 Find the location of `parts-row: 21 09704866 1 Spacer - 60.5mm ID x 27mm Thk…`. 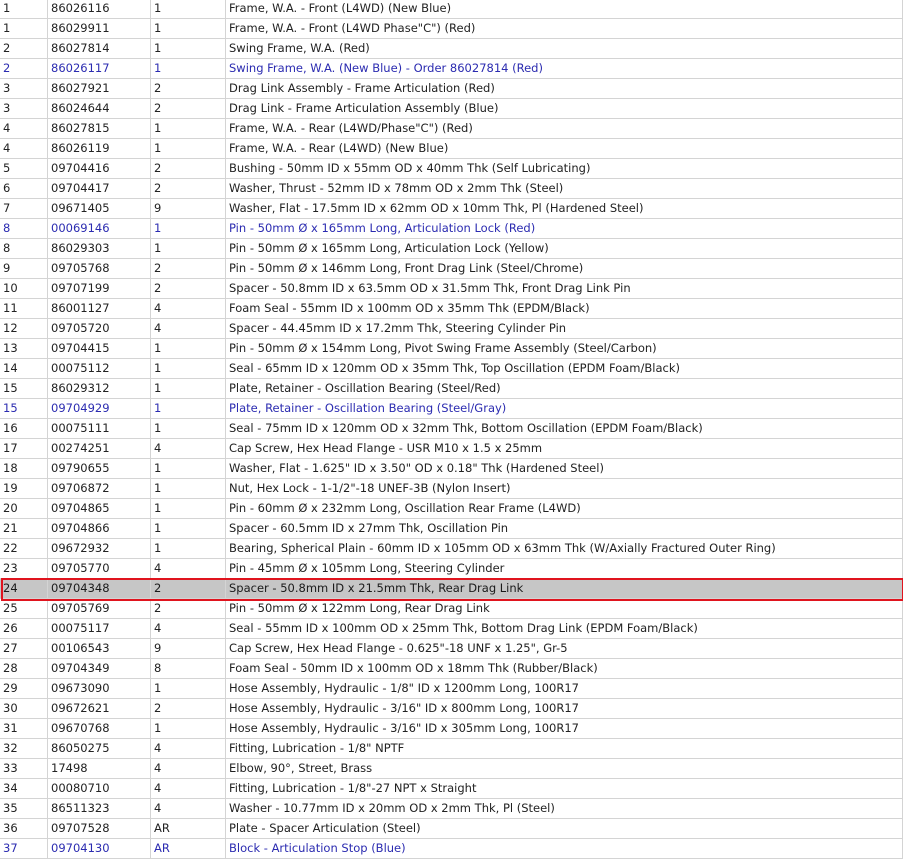

parts-row: 21 09704866 1 Spacer - 60.5mm ID x 27mm Thk… is located at coordinates (451, 528).